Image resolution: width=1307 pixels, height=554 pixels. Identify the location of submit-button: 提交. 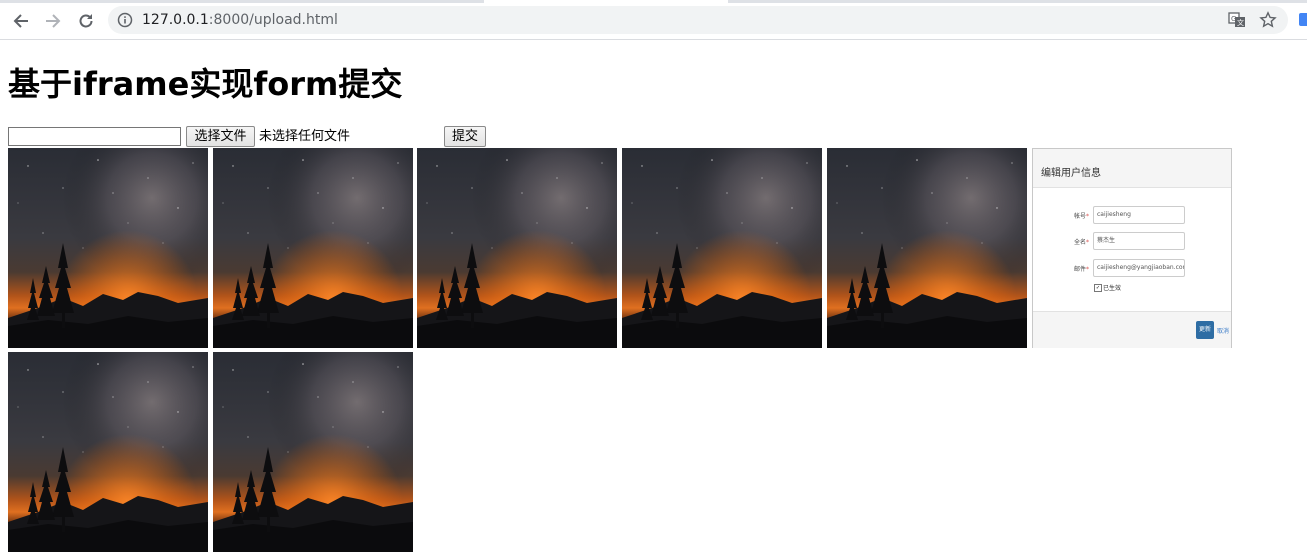
(465, 136).